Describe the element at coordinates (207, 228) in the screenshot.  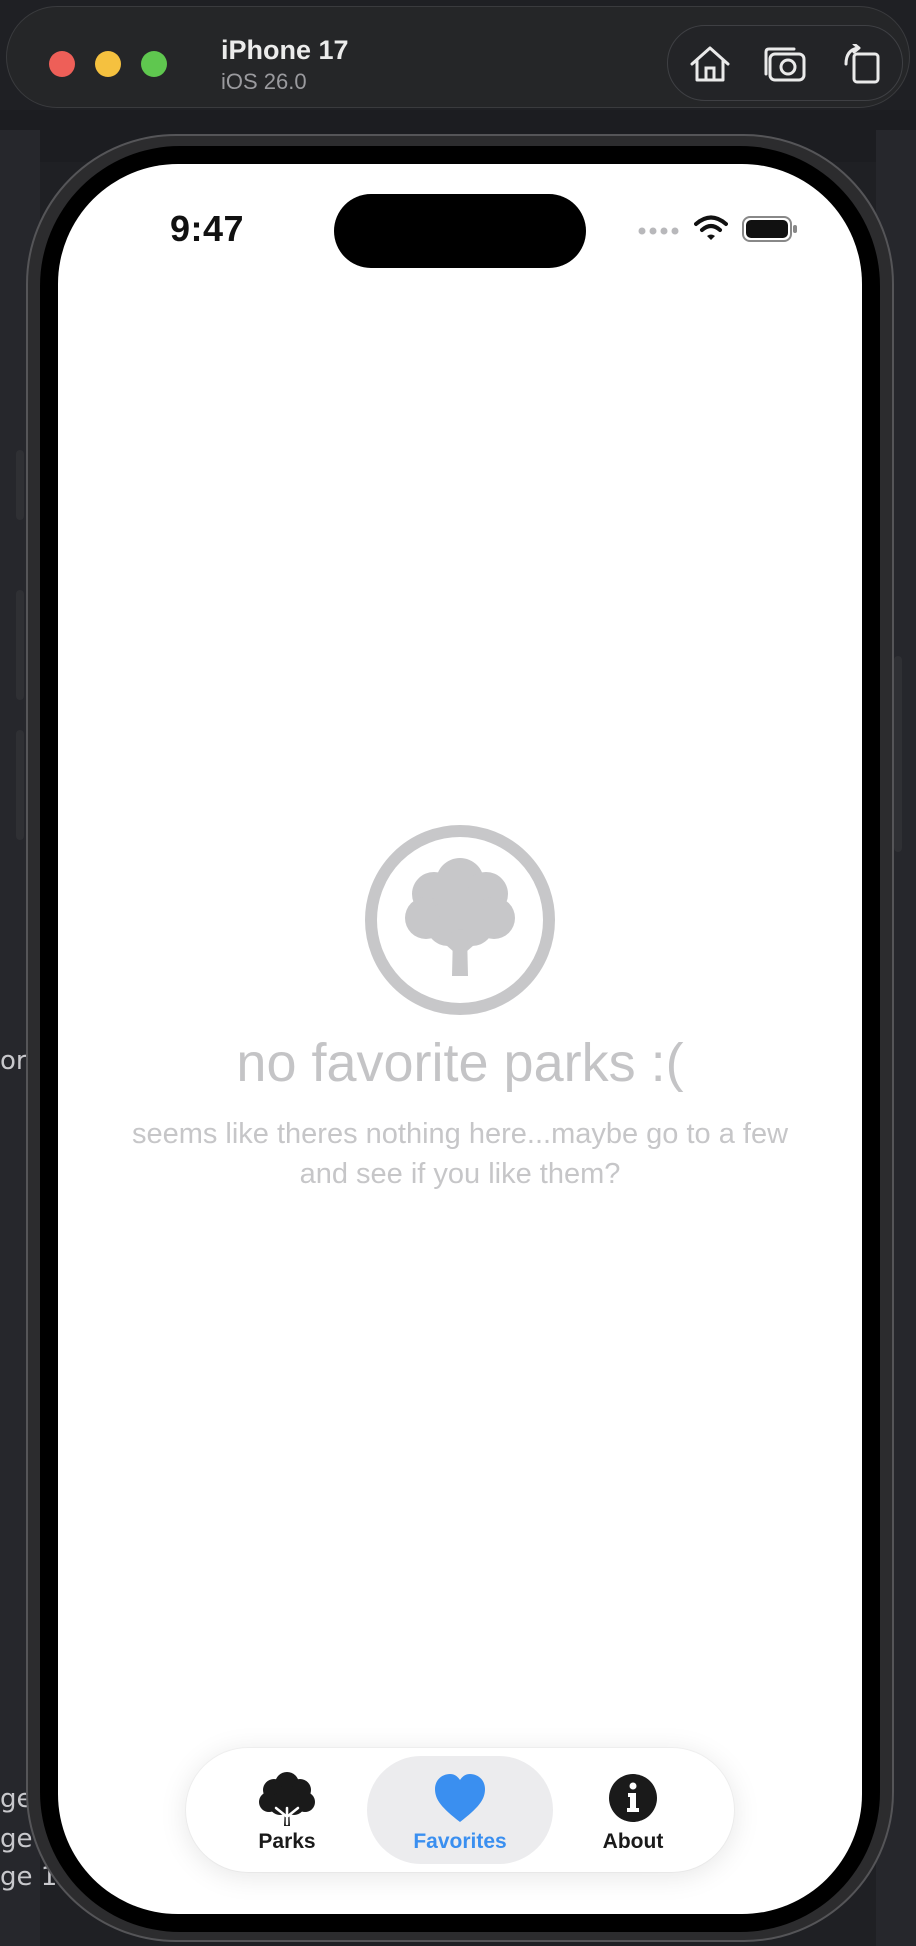
I see `status-time: 9:47` at that location.